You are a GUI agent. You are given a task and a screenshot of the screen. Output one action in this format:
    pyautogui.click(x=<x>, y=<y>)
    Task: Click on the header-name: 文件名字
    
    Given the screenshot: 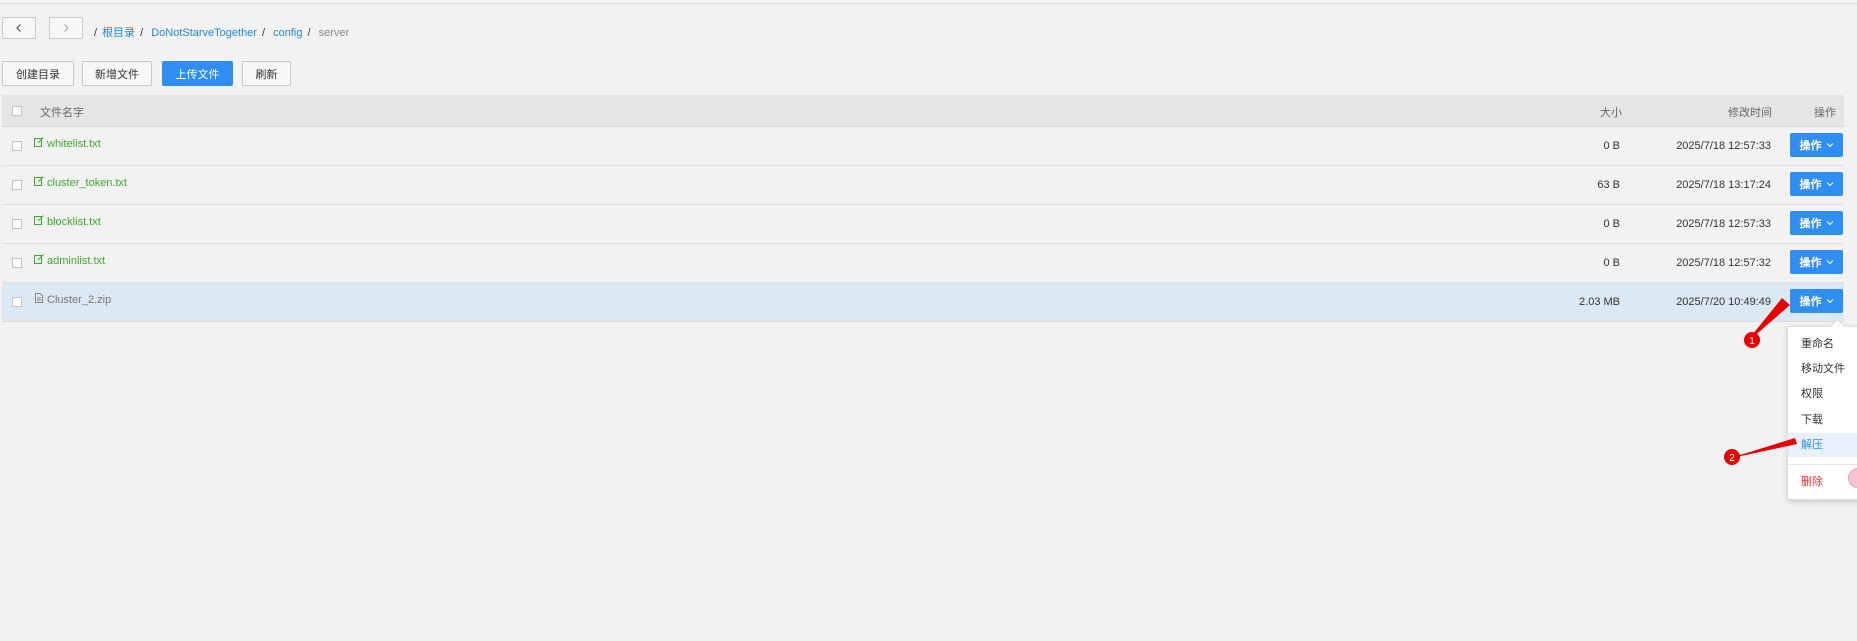 What is the action you would take?
    pyautogui.click(x=62, y=113)
    